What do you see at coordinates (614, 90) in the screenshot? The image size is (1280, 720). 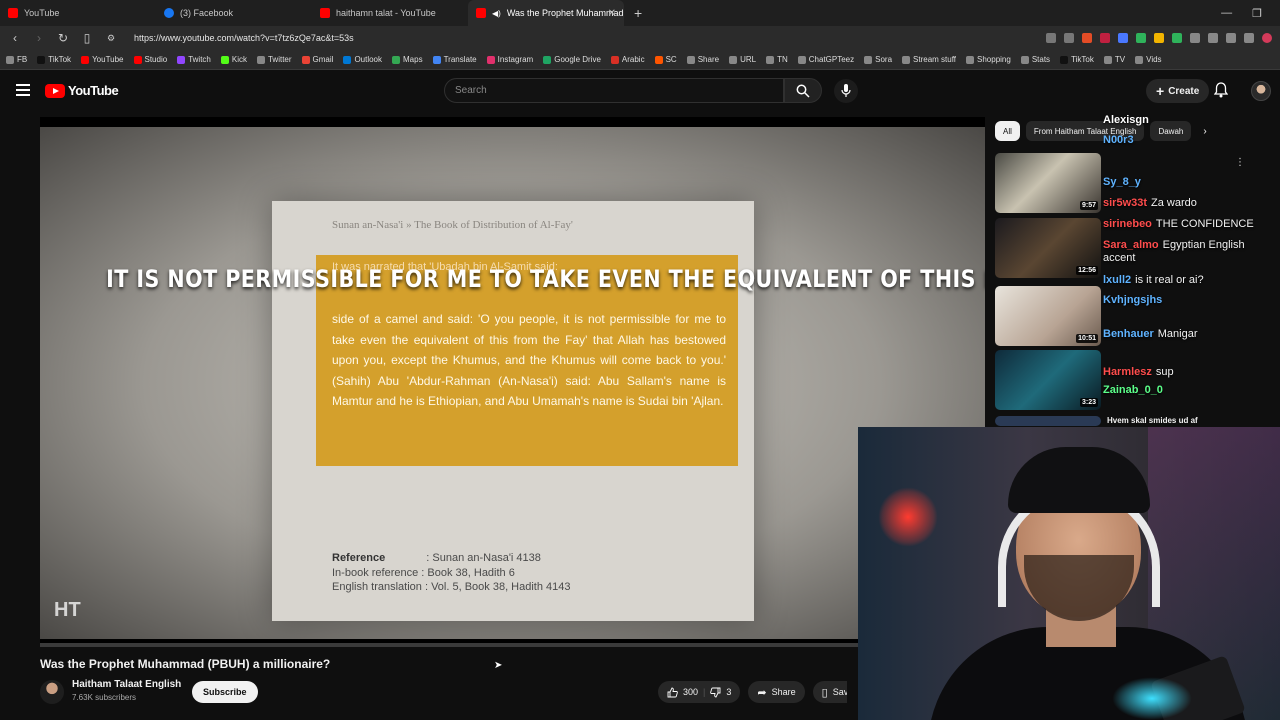 I see `search-input: Search` at bounding box center [614, 90].